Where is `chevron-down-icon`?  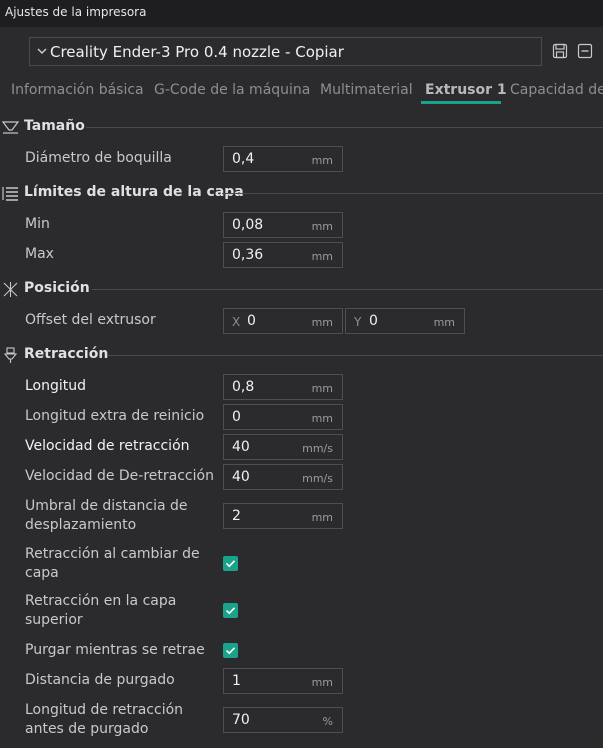
chevron-down-icon is located at coordinates (42, 51).